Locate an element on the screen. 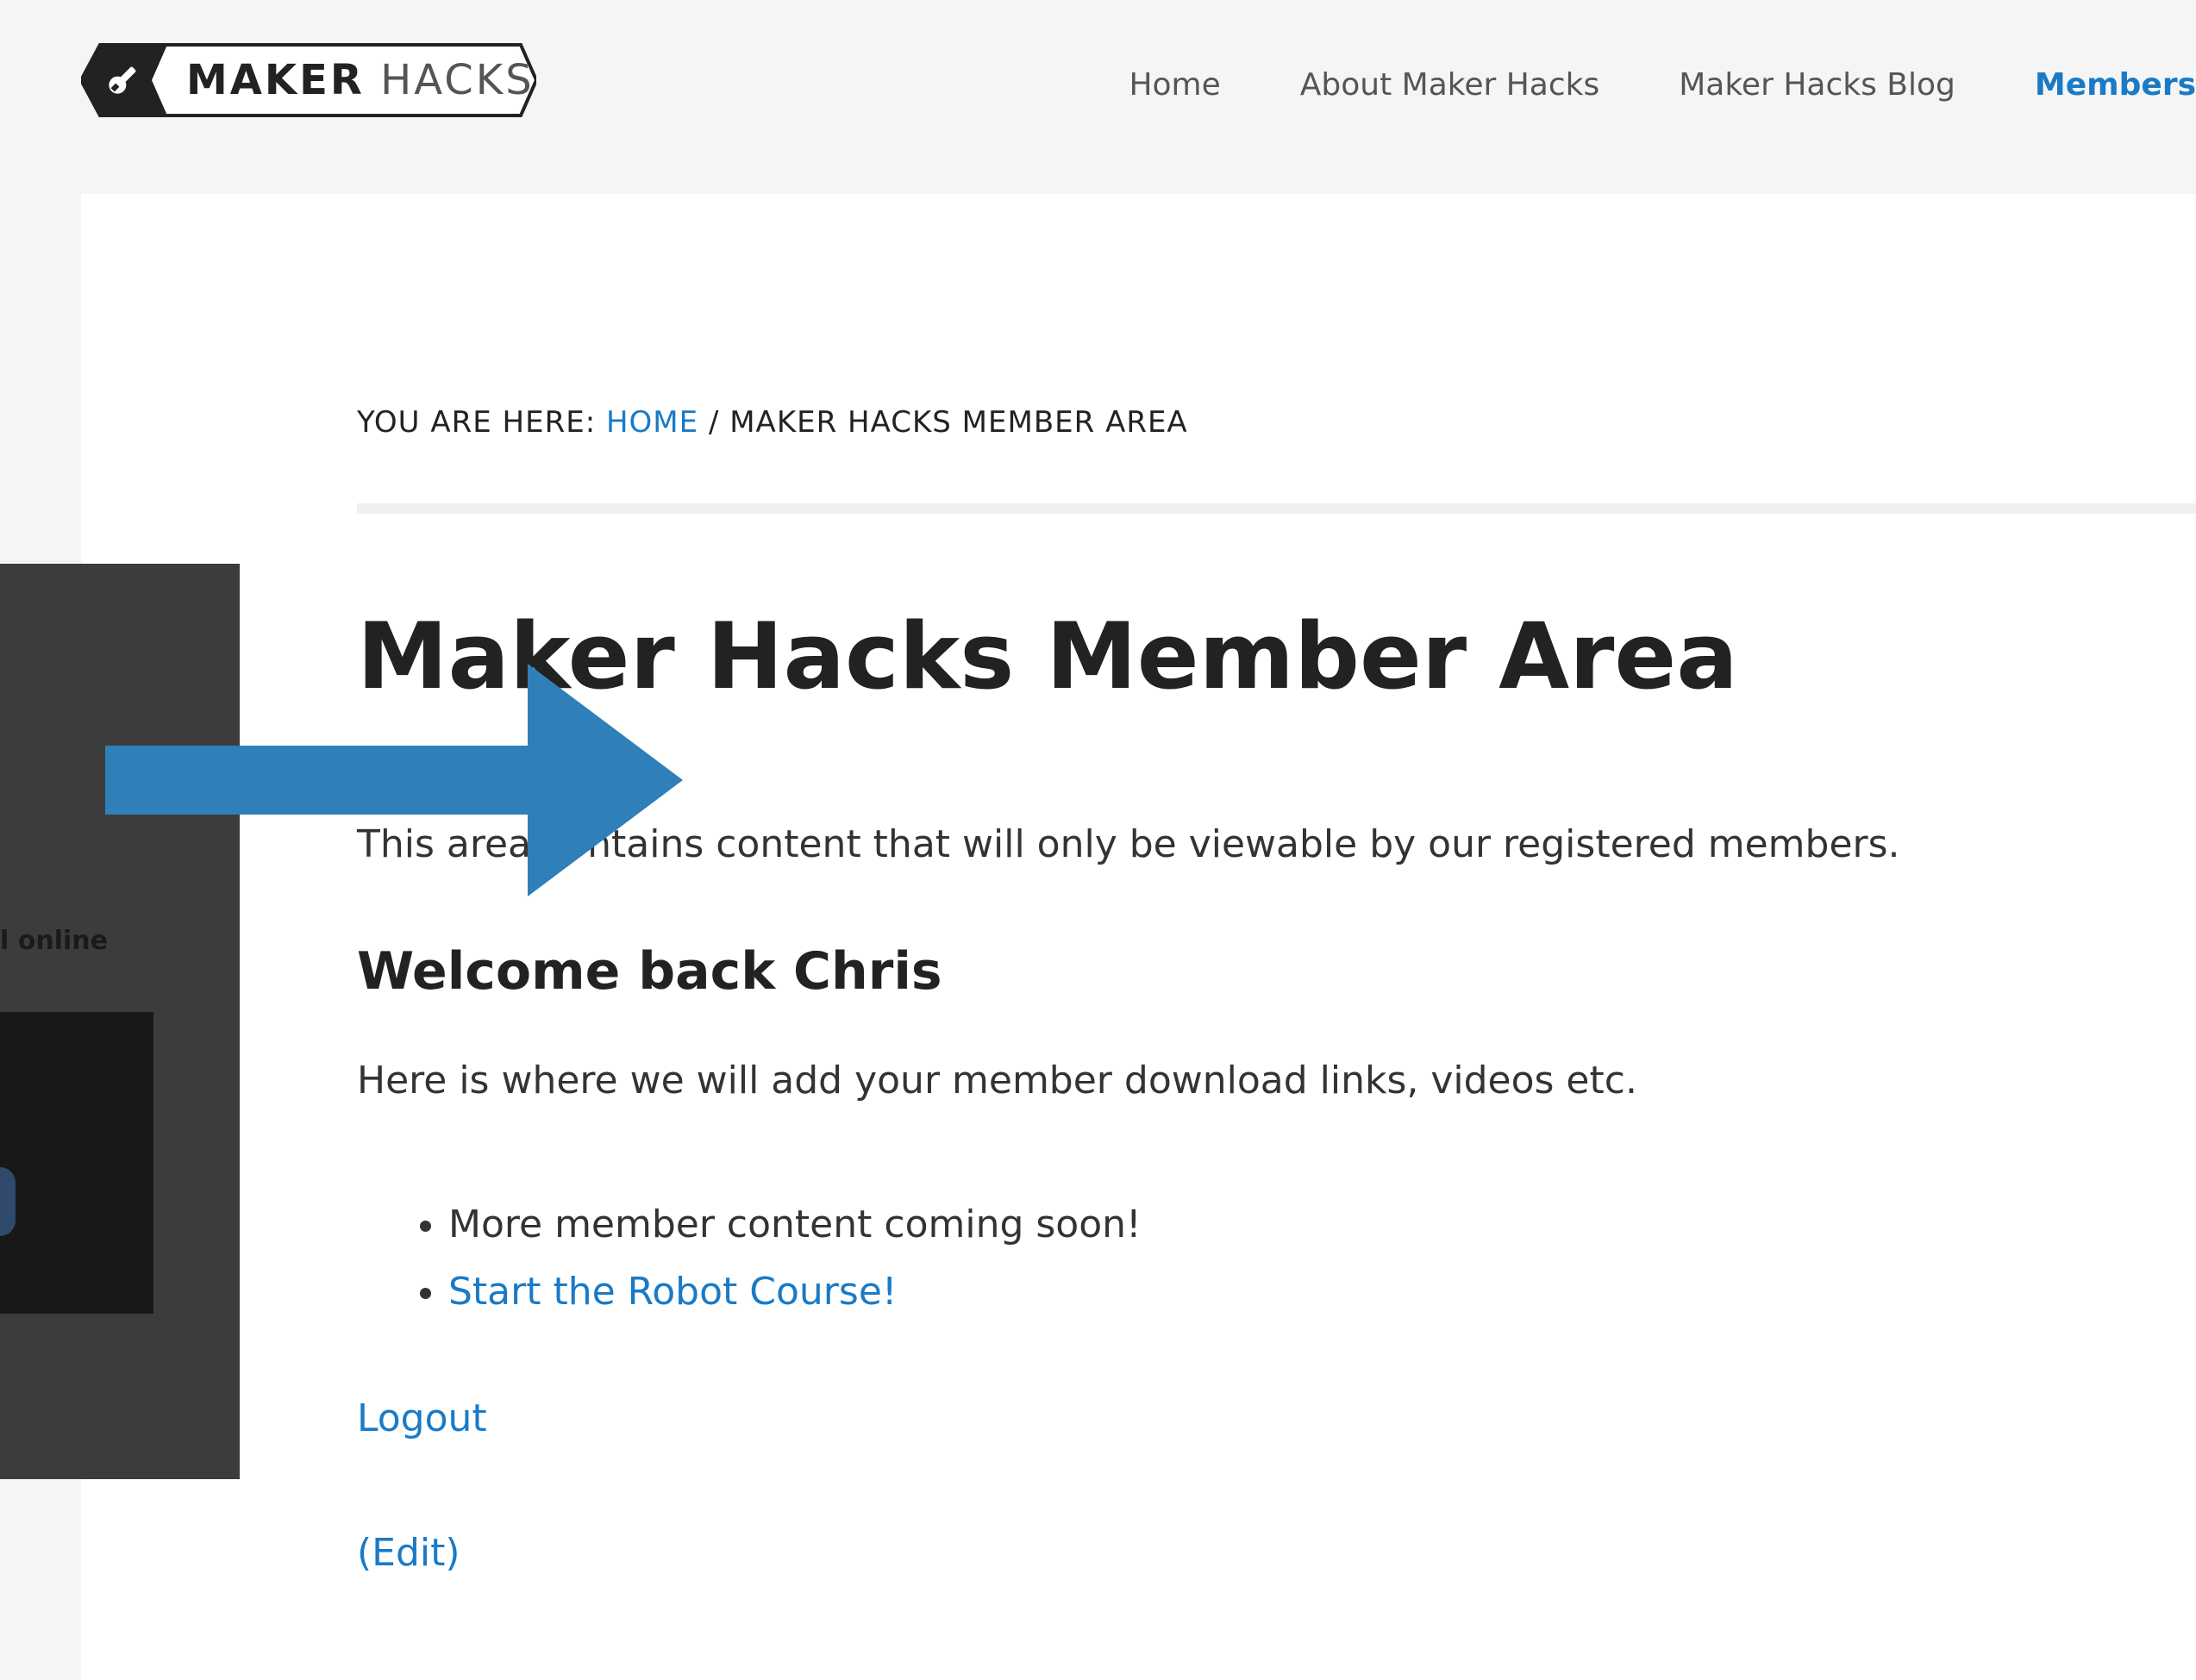 The width and height of the screenshot is (2196, 1680). logout-link: Logout is located at coordinates (422, 1418).